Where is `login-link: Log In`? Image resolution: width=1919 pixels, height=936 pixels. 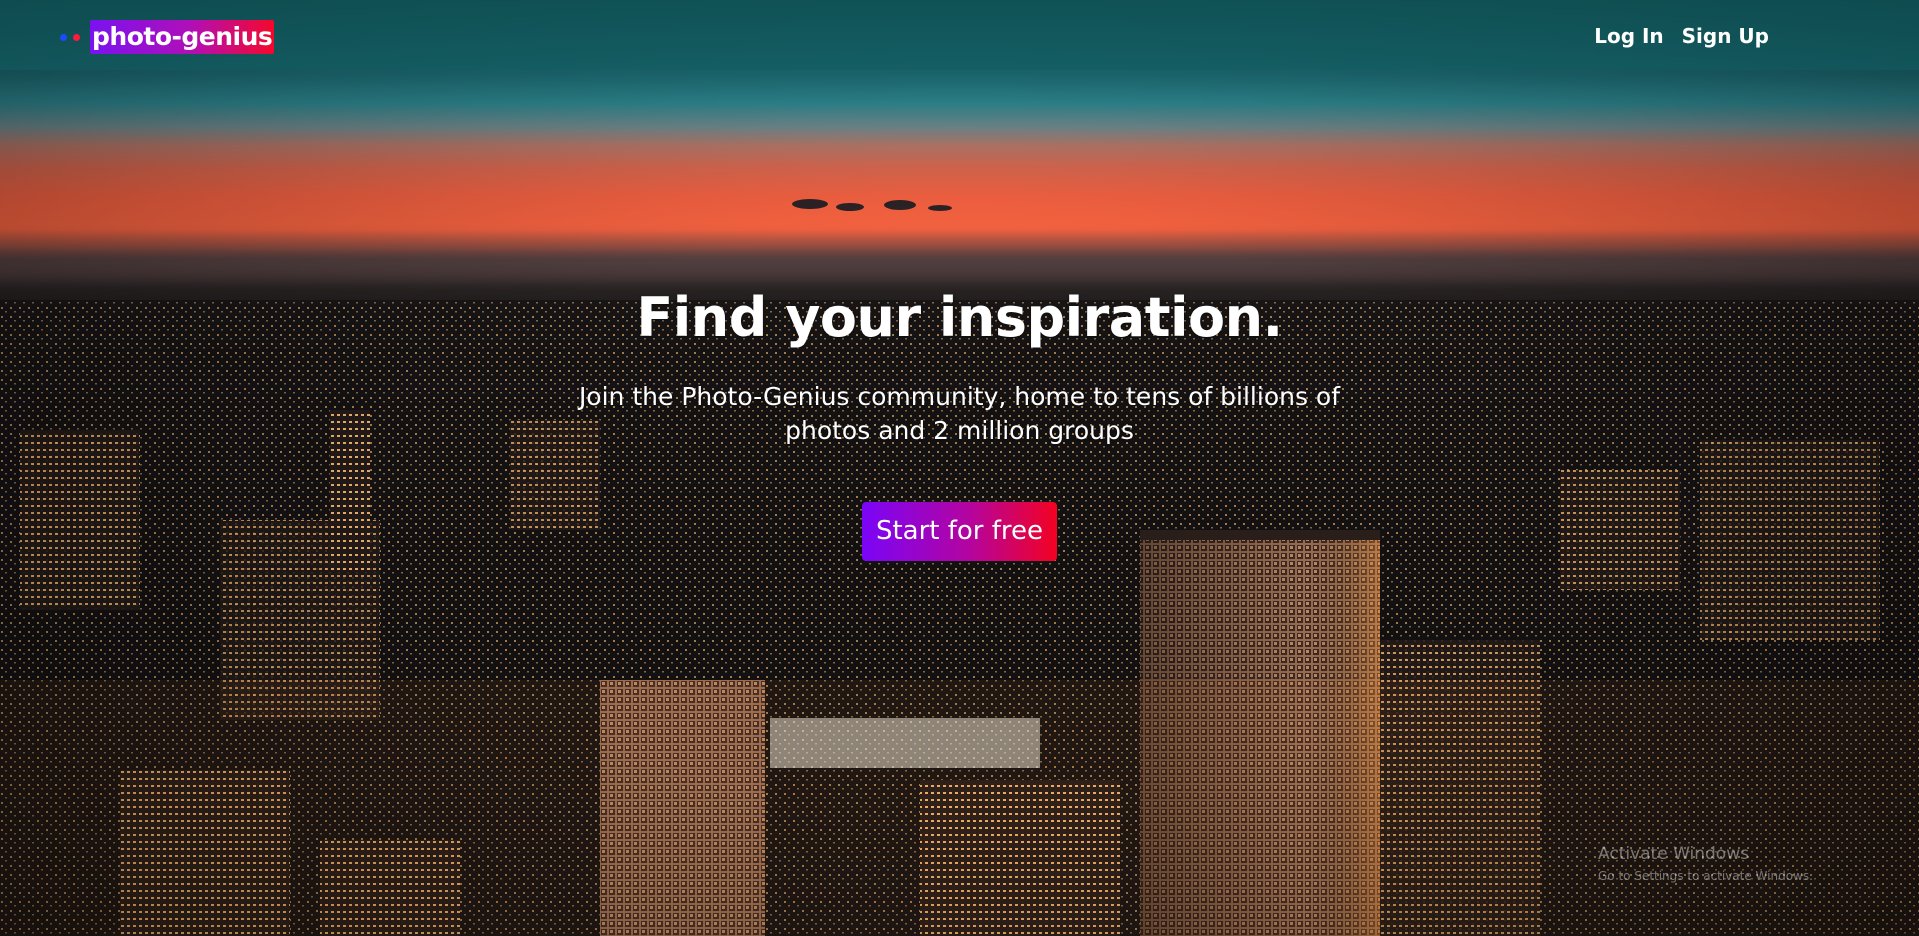 login-link: Log In is located at coordinates (1628, 36).